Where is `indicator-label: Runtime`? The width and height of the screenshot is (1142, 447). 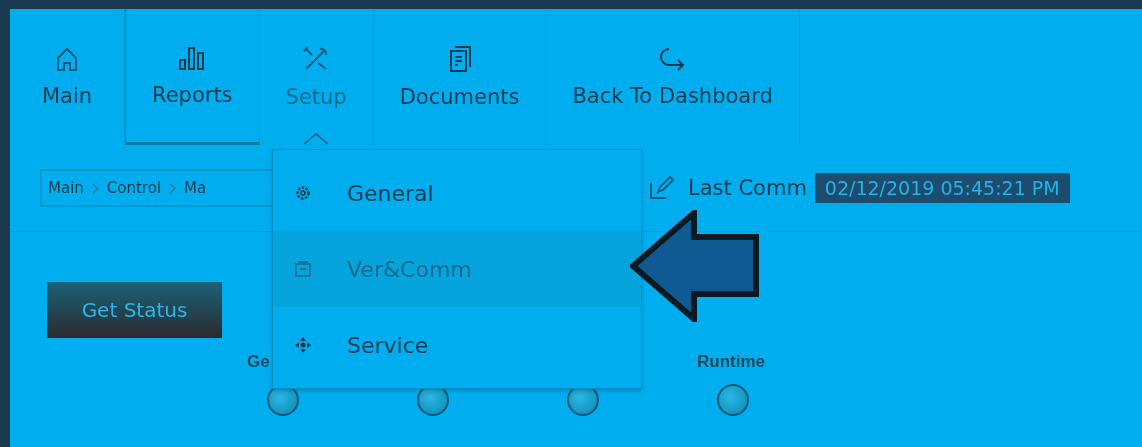 indicator-label: Runtime is located at coordinates (731, 362).